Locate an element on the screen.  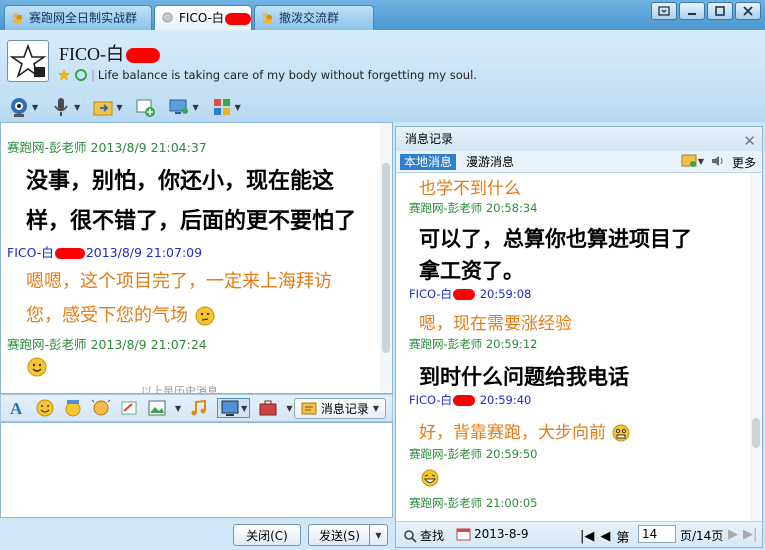
tab-local-messages: 本地消息 is located at coordinates (428, 162).